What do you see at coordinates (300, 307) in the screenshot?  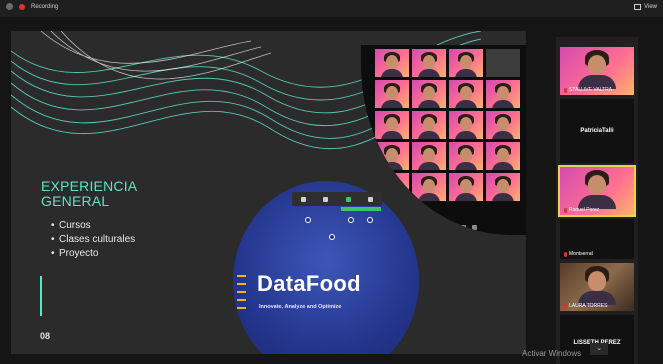 I see `datafood-tagline: Innovate, Analyze and Optimize` at bounding box center [300, 307].